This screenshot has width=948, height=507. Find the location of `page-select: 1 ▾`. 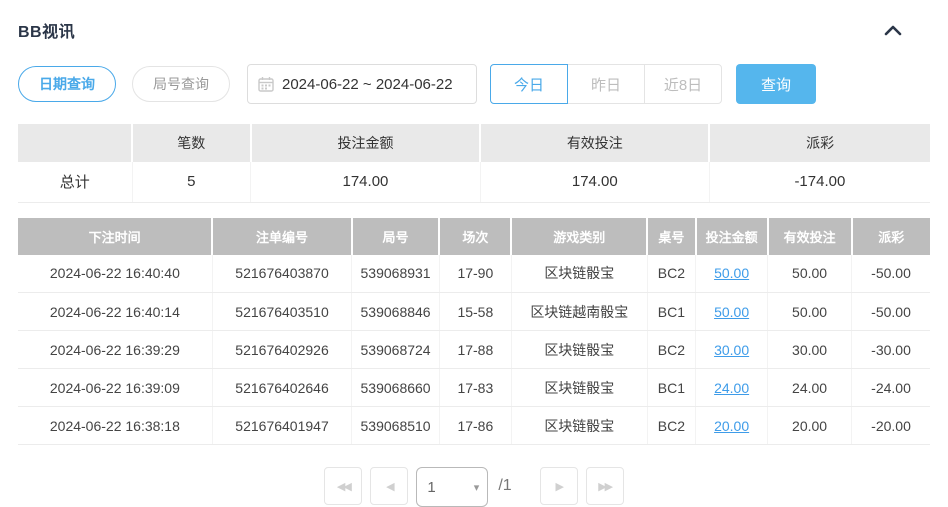

page-select: 1 ▾ is located at coordinates (452, 487).